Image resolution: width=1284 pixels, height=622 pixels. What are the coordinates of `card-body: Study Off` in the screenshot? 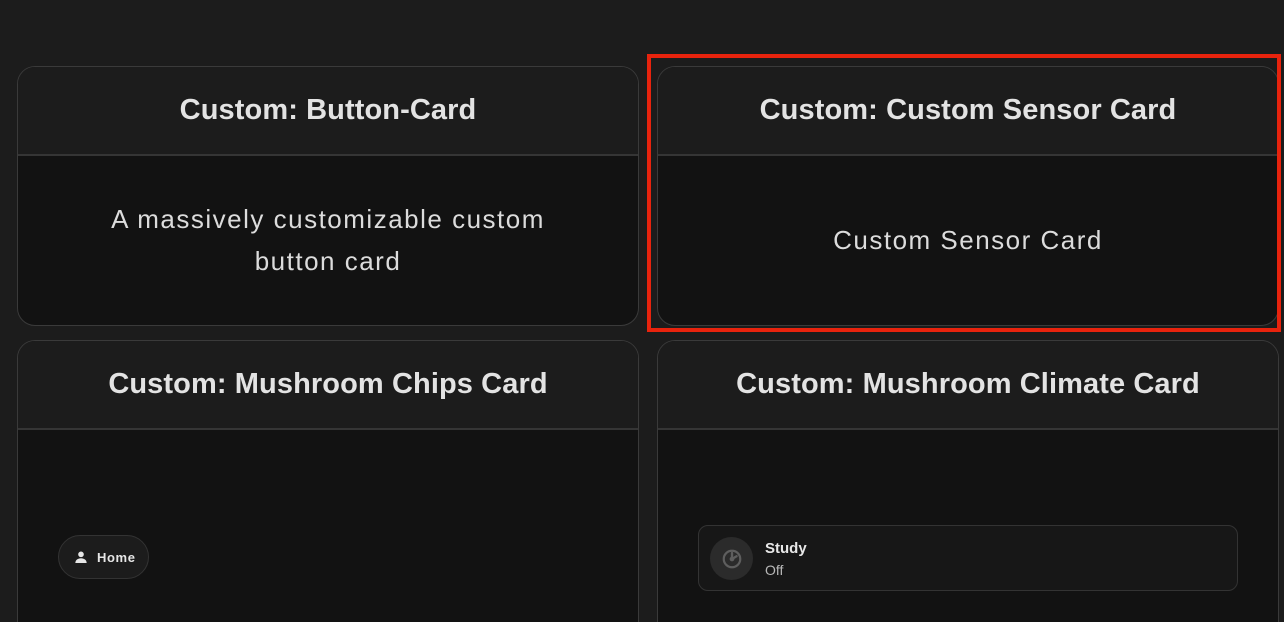 It's located at (968, 526).